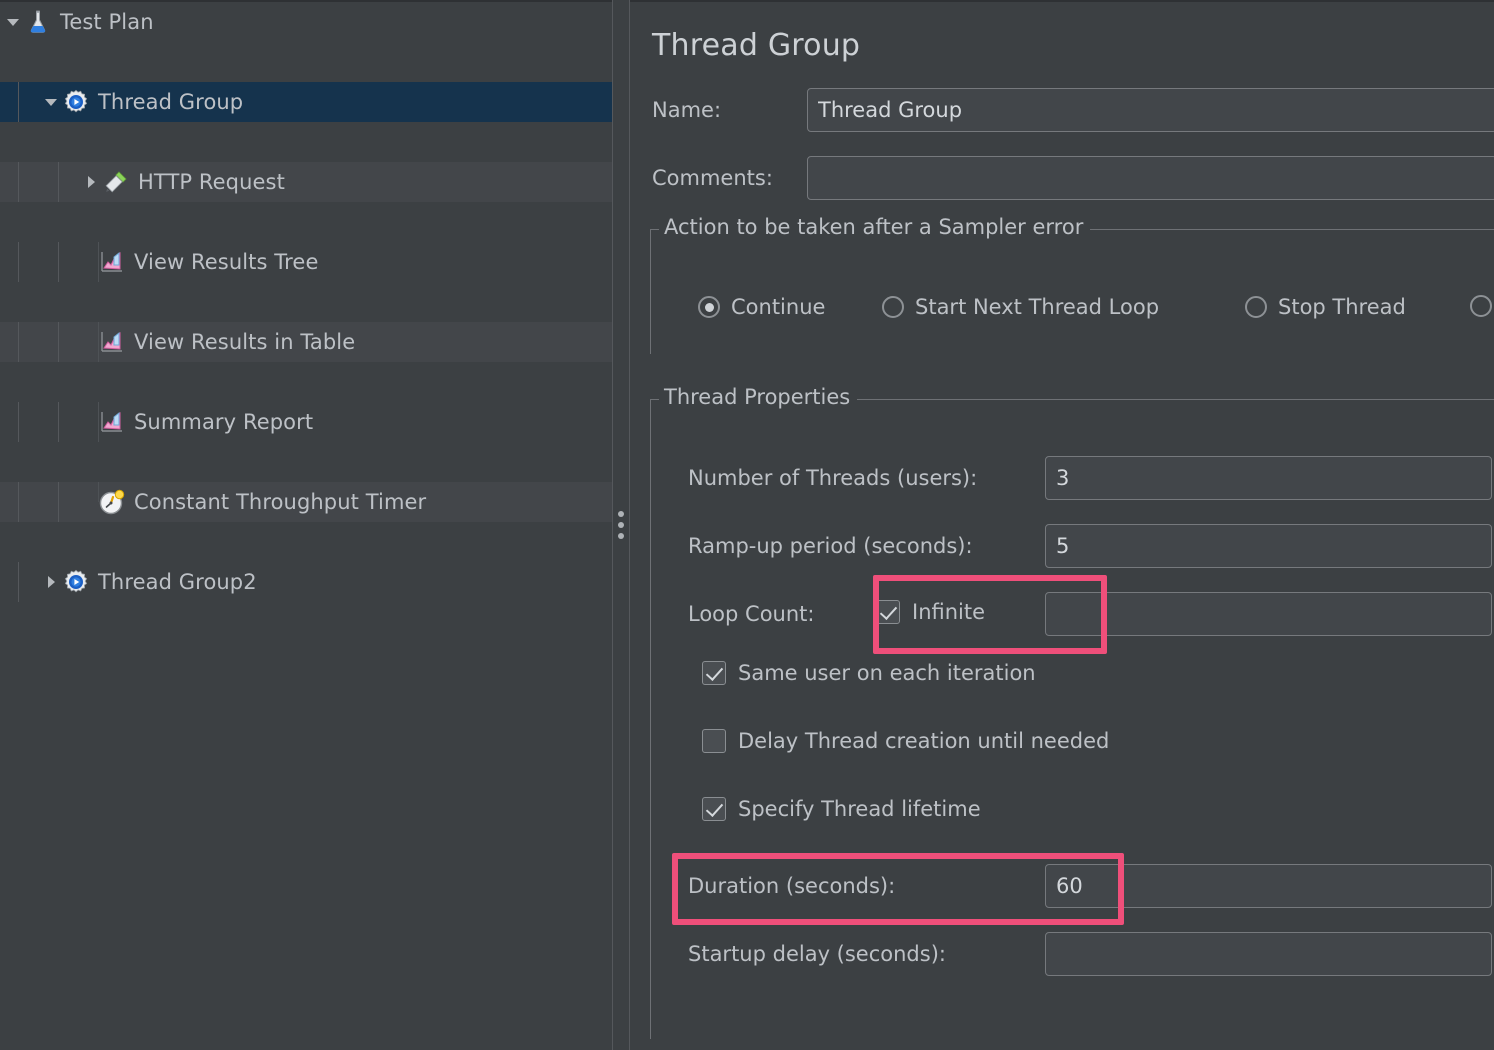 The height and width of the screenshot is (1050, 1494). Describe the element at coordinates (817, 954) in the screenshot. I see `startup-delay-label: Startup delay (seconds):` at that location.